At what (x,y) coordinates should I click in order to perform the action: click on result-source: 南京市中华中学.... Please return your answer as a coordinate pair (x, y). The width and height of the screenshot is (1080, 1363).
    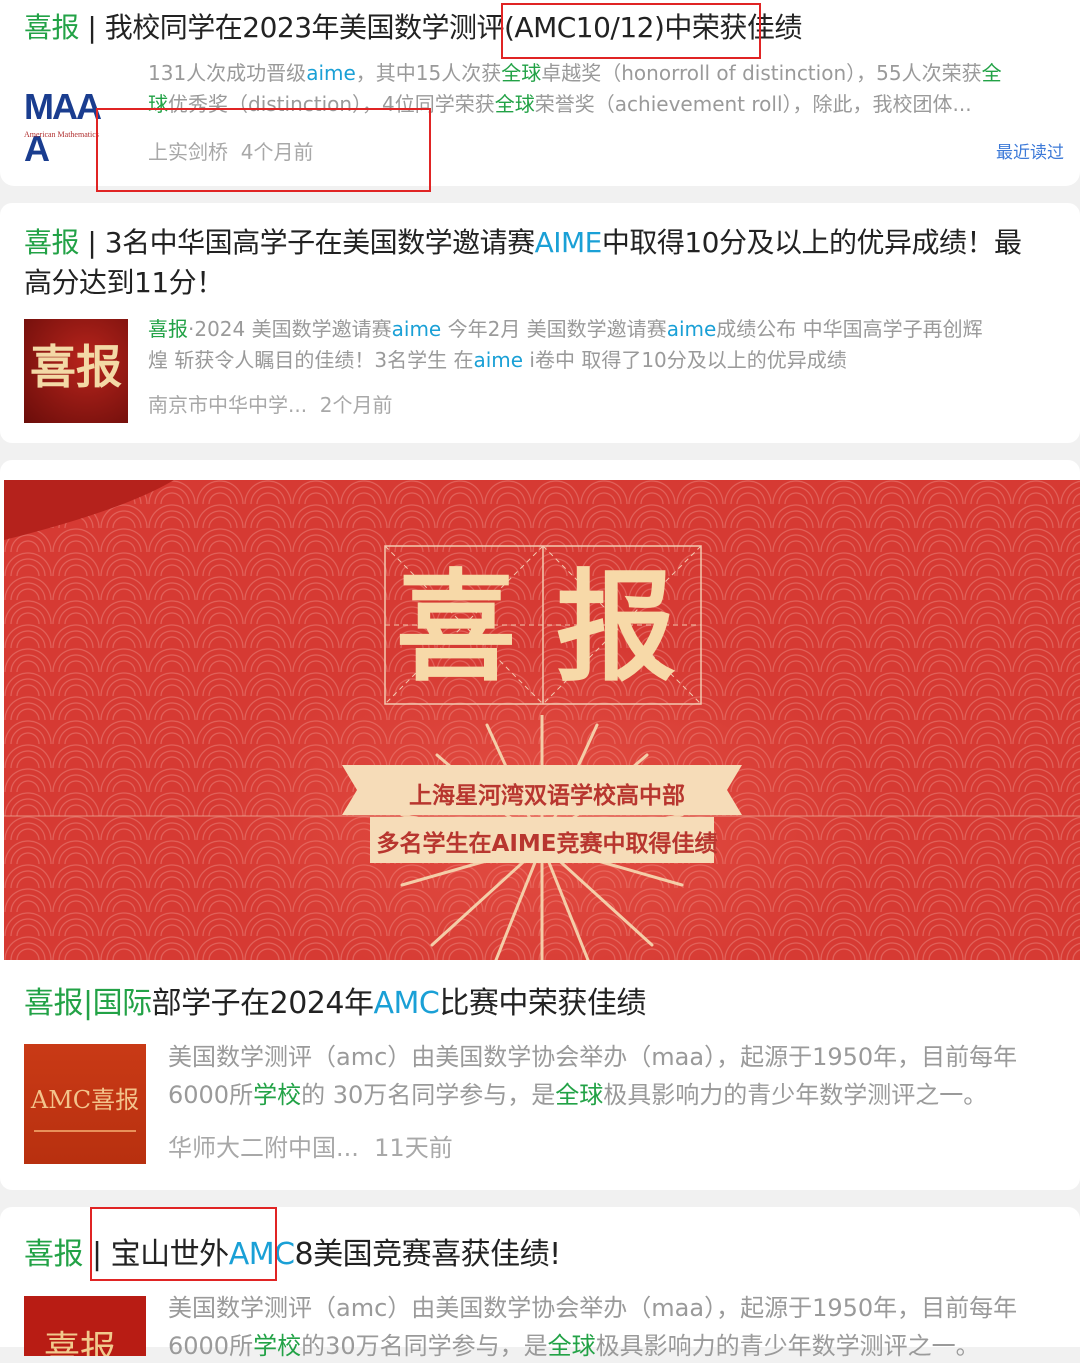
    Looking at the image, I should click on (227, 405).